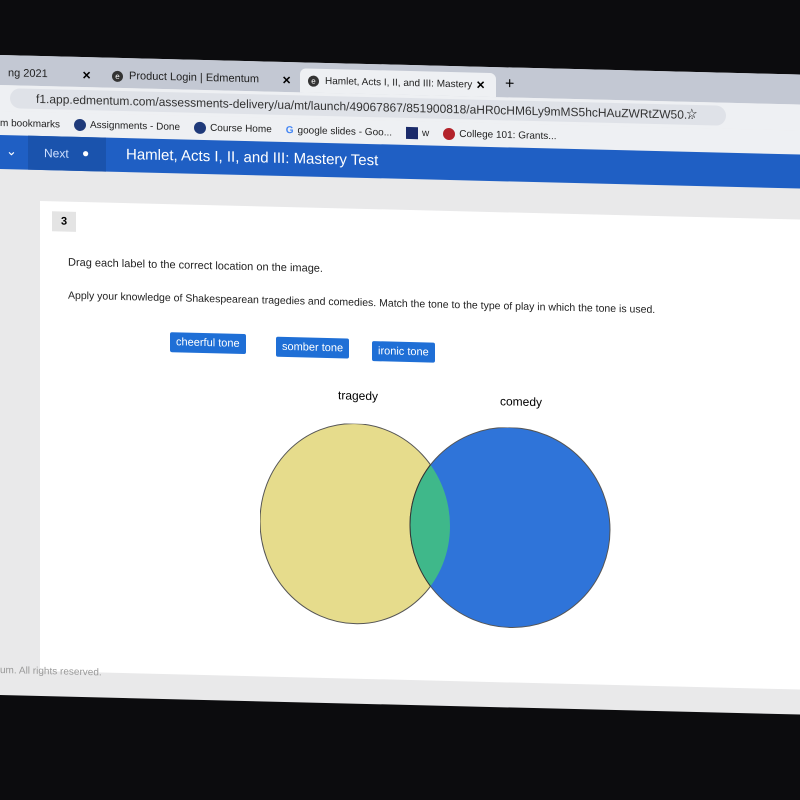 This screenshot has height=800, width=800. What do you see at coordinates (509, 84) in the screenshot?
I see `new-tab-button: +` at bounding box center [509, 84].